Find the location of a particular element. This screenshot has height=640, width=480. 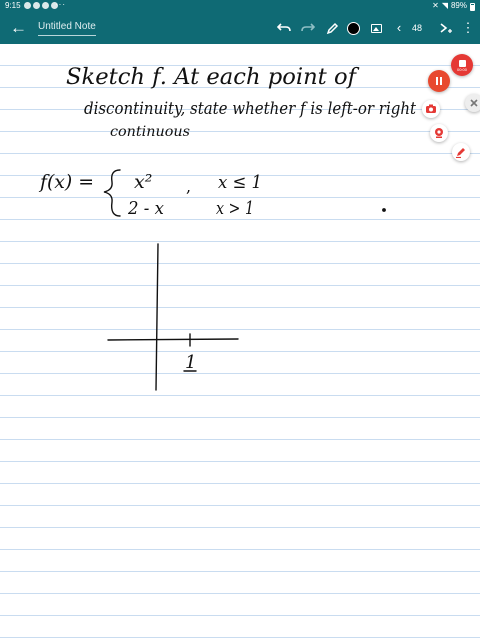

recorder-close-button is located at coordinates (472, 103).